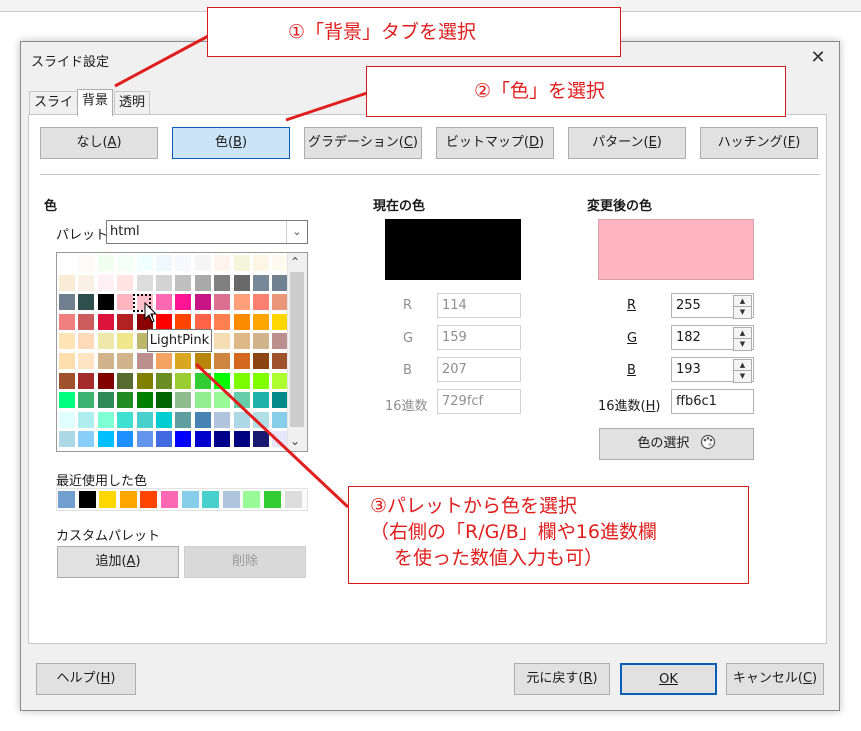 The height and width of the screenshot is (731, 861). What do you see at coordinates (499, 558) in the screenshot?
I see `callout-3-line-3: を使った数値入力も可）` at bounding box center [499, 558].